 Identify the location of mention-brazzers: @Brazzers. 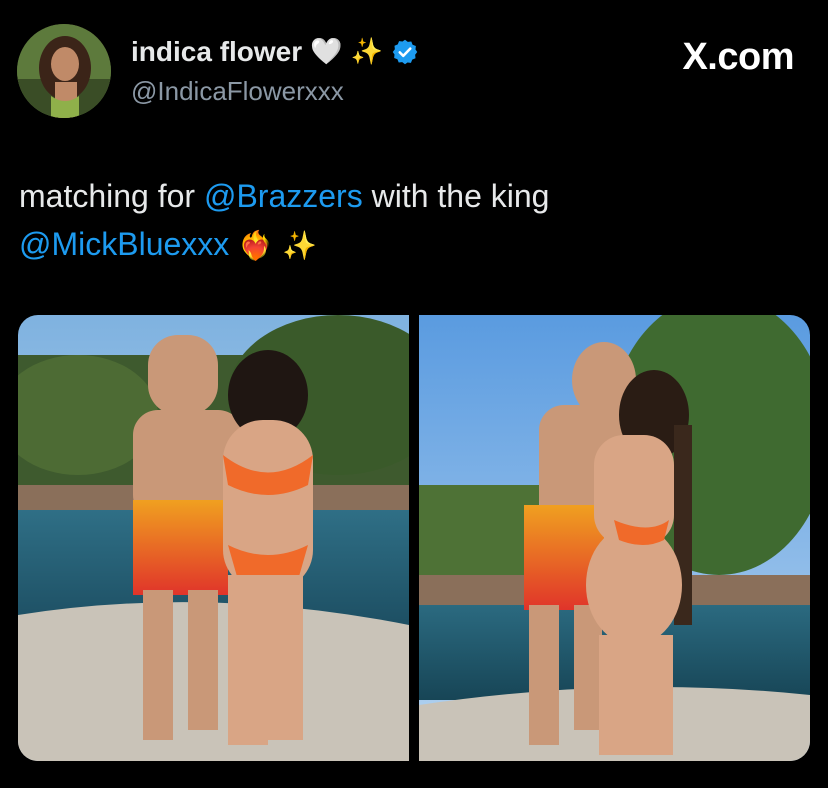
(283, 196).